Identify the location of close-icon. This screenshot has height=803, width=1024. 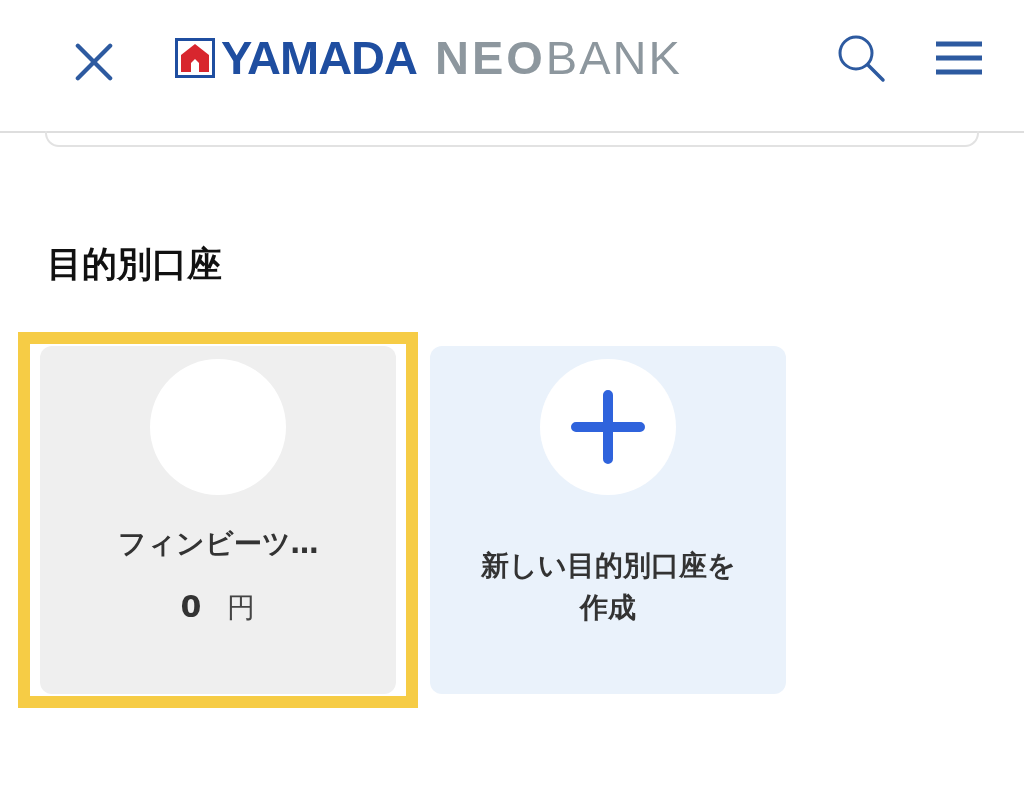
(94, 61).